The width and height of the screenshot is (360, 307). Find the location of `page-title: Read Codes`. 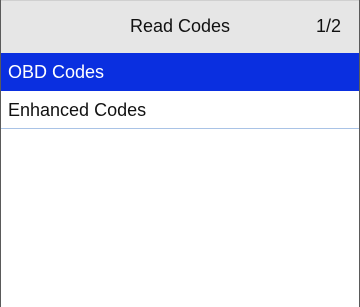

page-title: Read Codes is located at coordinates (180, 26).